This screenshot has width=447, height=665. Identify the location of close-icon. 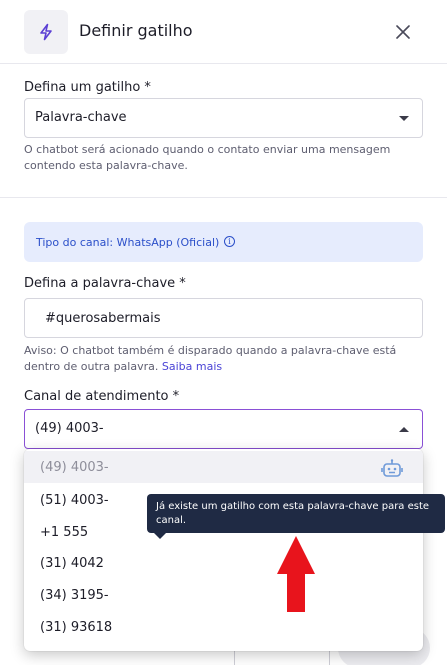
(403, 32).